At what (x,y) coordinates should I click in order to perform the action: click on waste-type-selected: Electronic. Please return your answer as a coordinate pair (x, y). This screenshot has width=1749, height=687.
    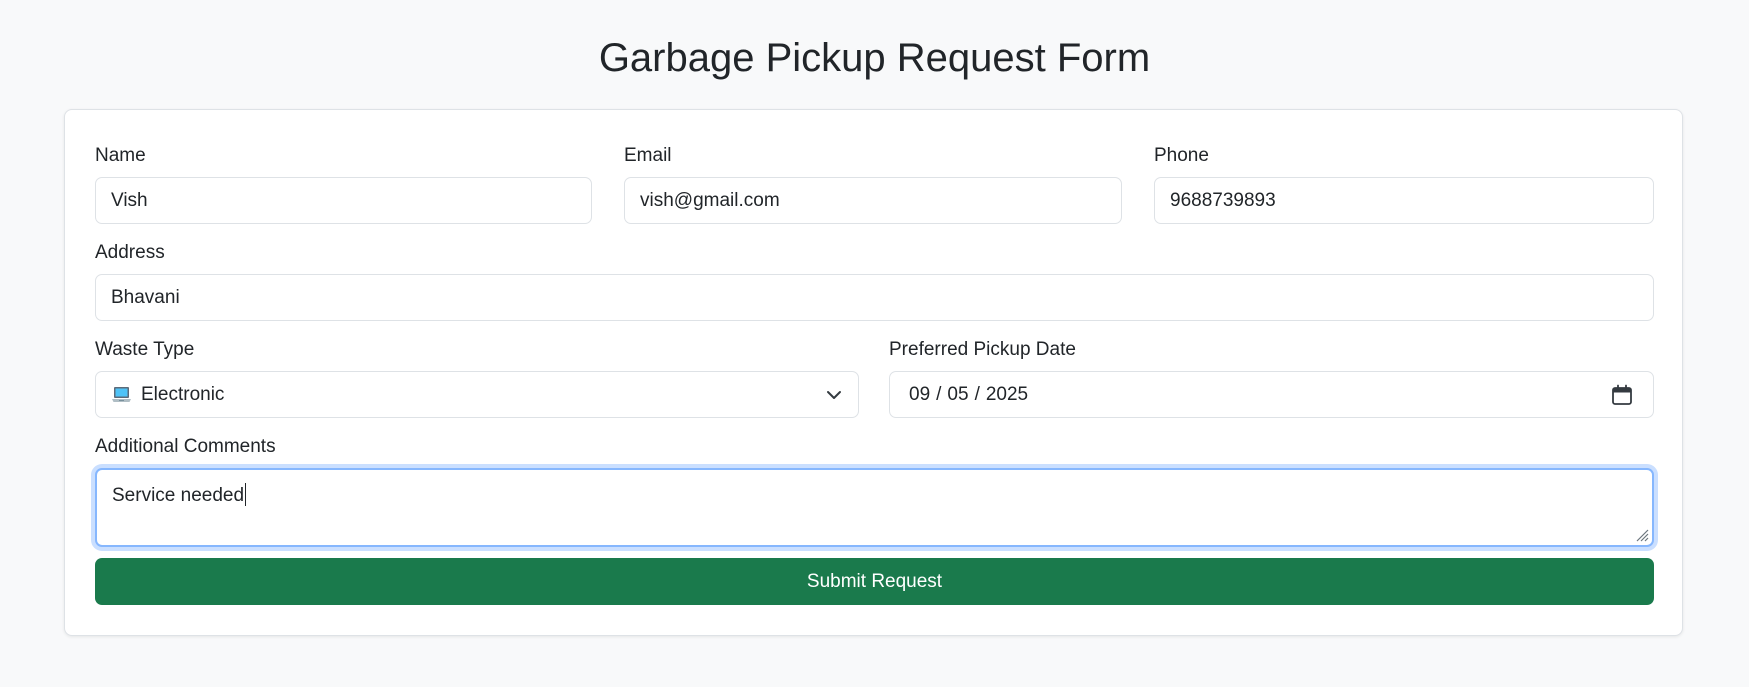
    Looking at the image, I should click on (183, 394).